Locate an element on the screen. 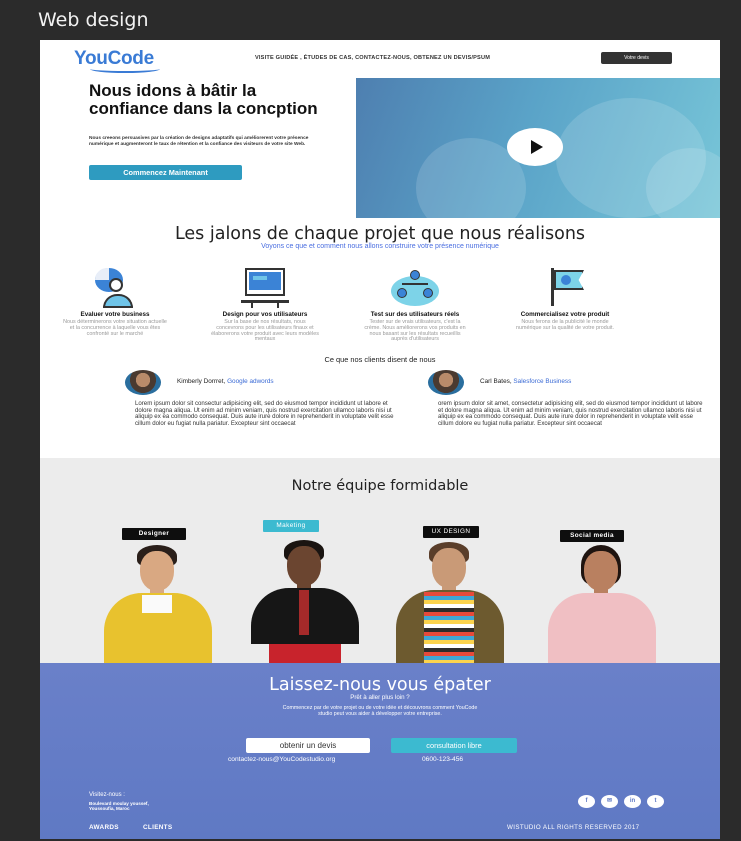 Image resolution: width=741 pixels, height=841 pixels. window-title: Web design is located at coordinates (93, 20).